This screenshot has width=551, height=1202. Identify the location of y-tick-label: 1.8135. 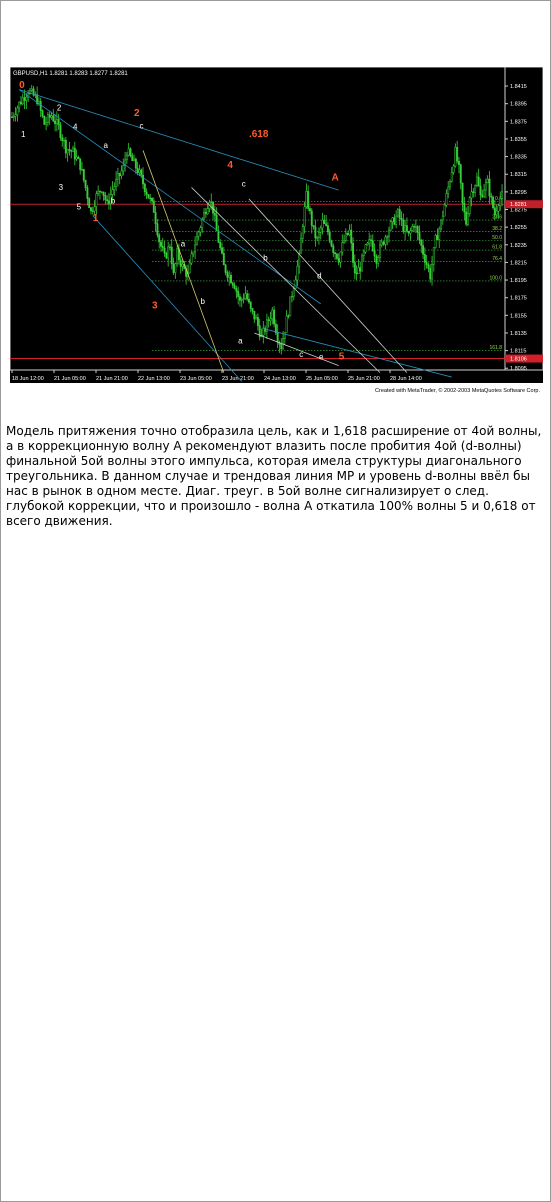
(518, 334).